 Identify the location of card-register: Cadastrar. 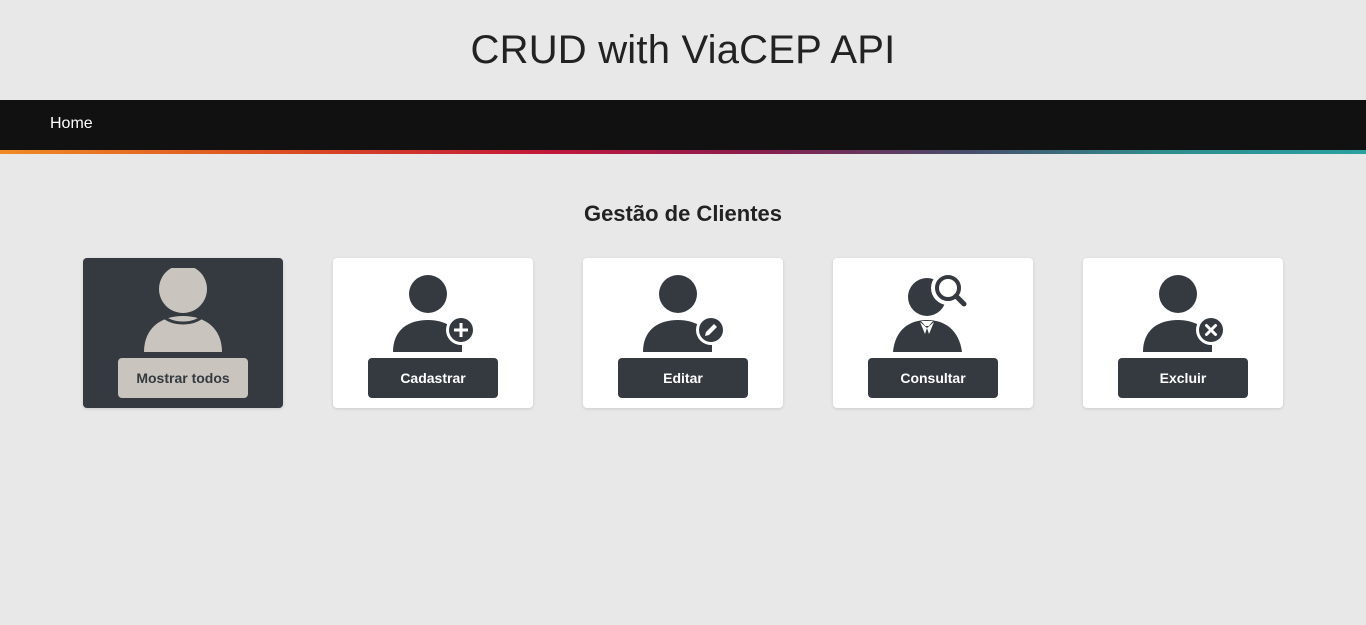
(433, 333).